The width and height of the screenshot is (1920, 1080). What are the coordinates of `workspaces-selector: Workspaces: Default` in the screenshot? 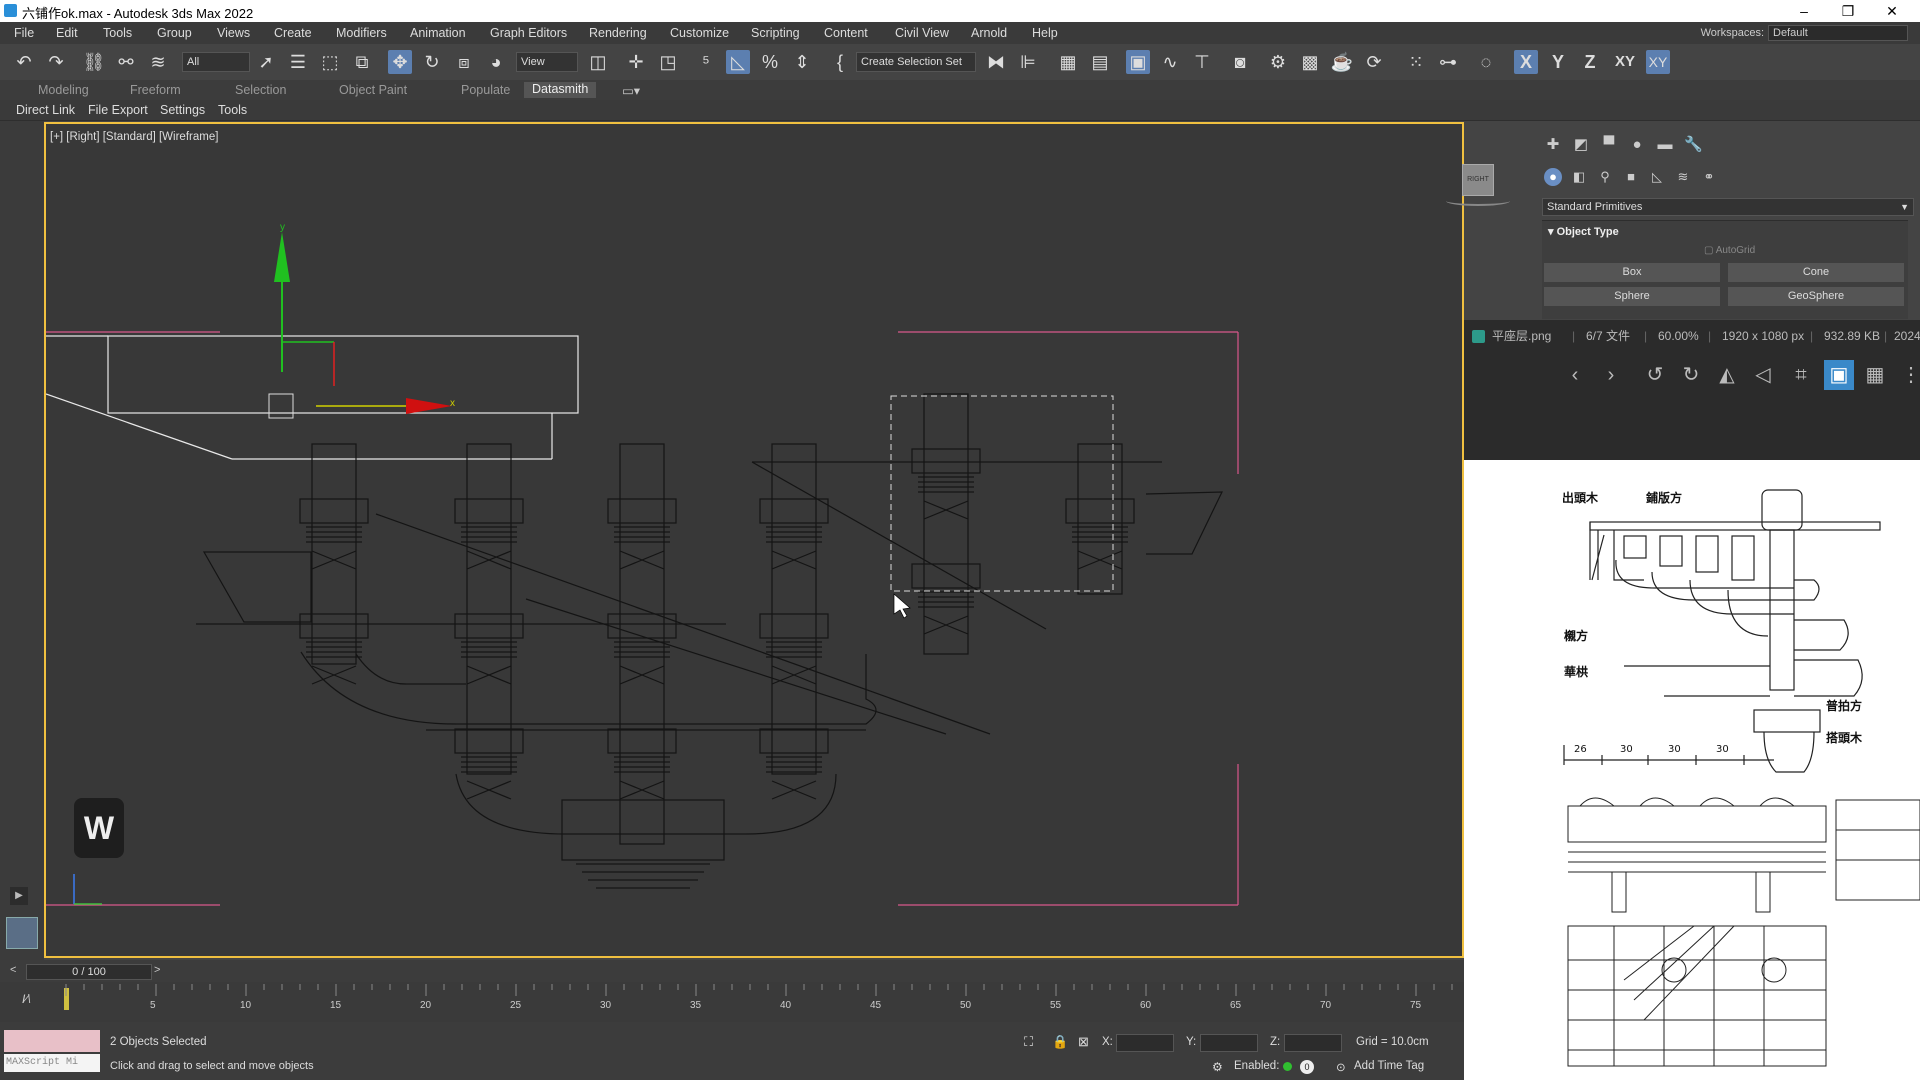 It's located at (1804, 33).